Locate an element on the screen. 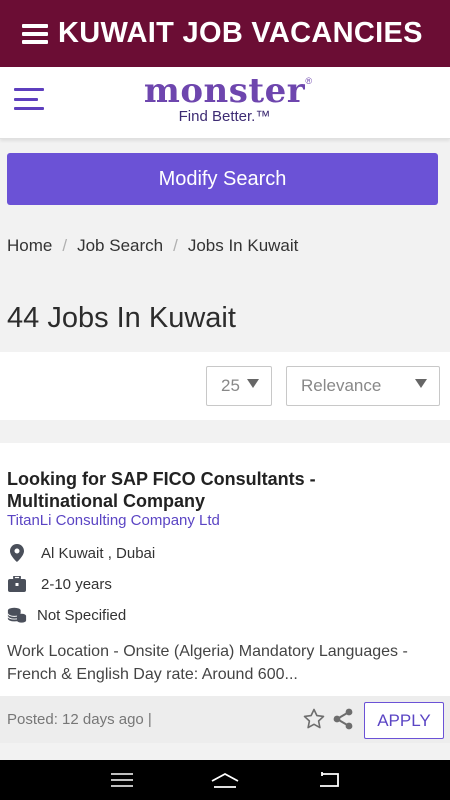 The image size is (450, 800). back-icon is located at coordinates (328, 780).